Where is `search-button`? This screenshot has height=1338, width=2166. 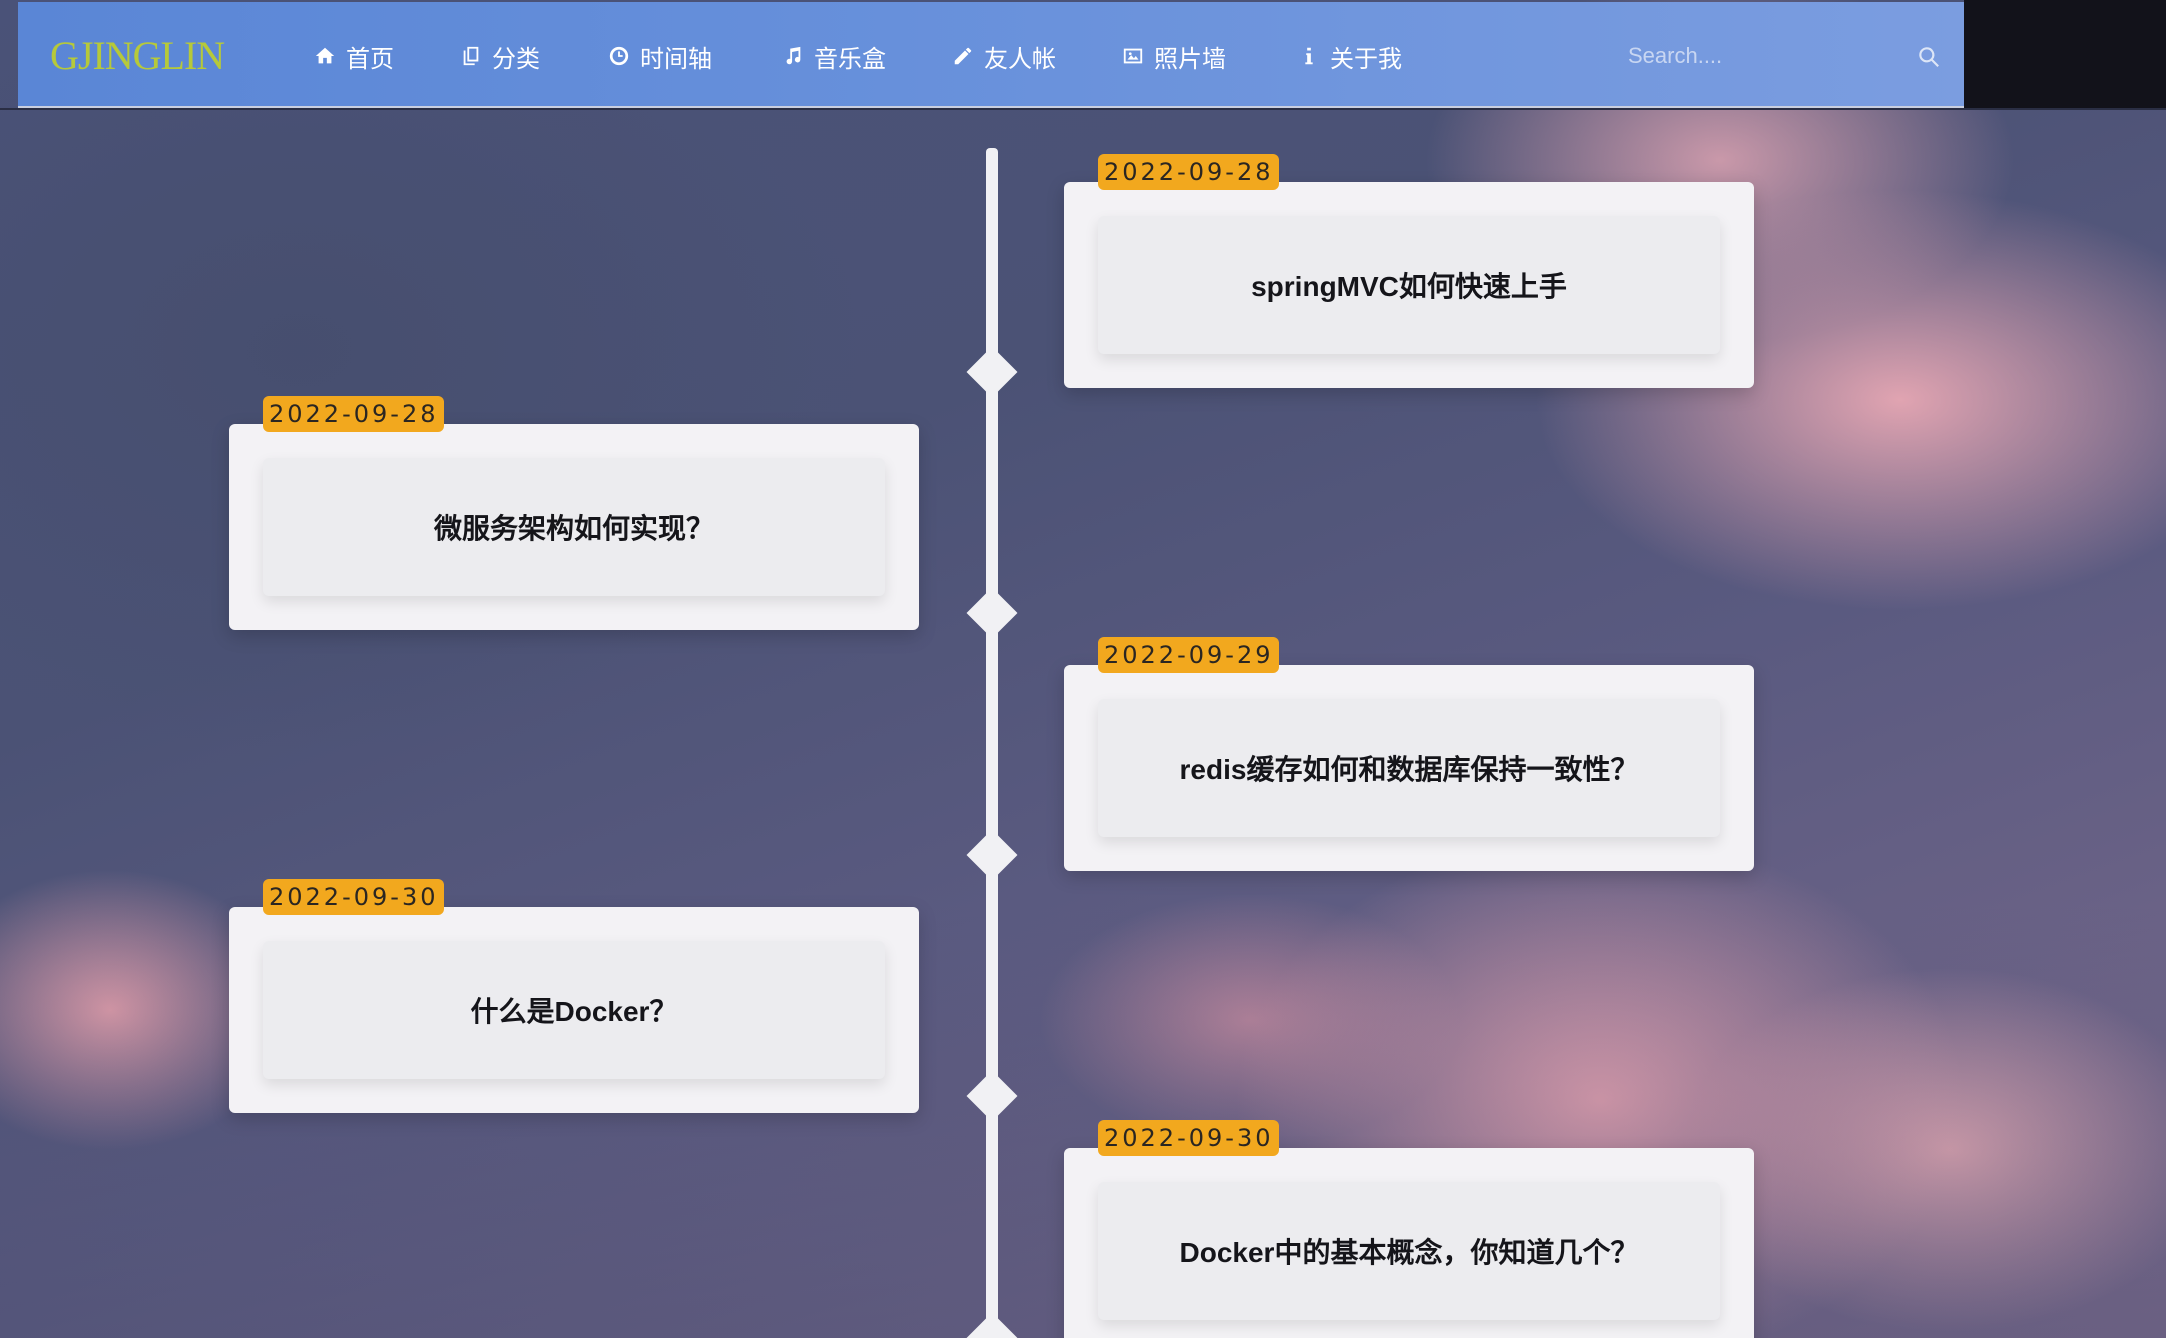
search-button is located at coordinates (1929, 57).